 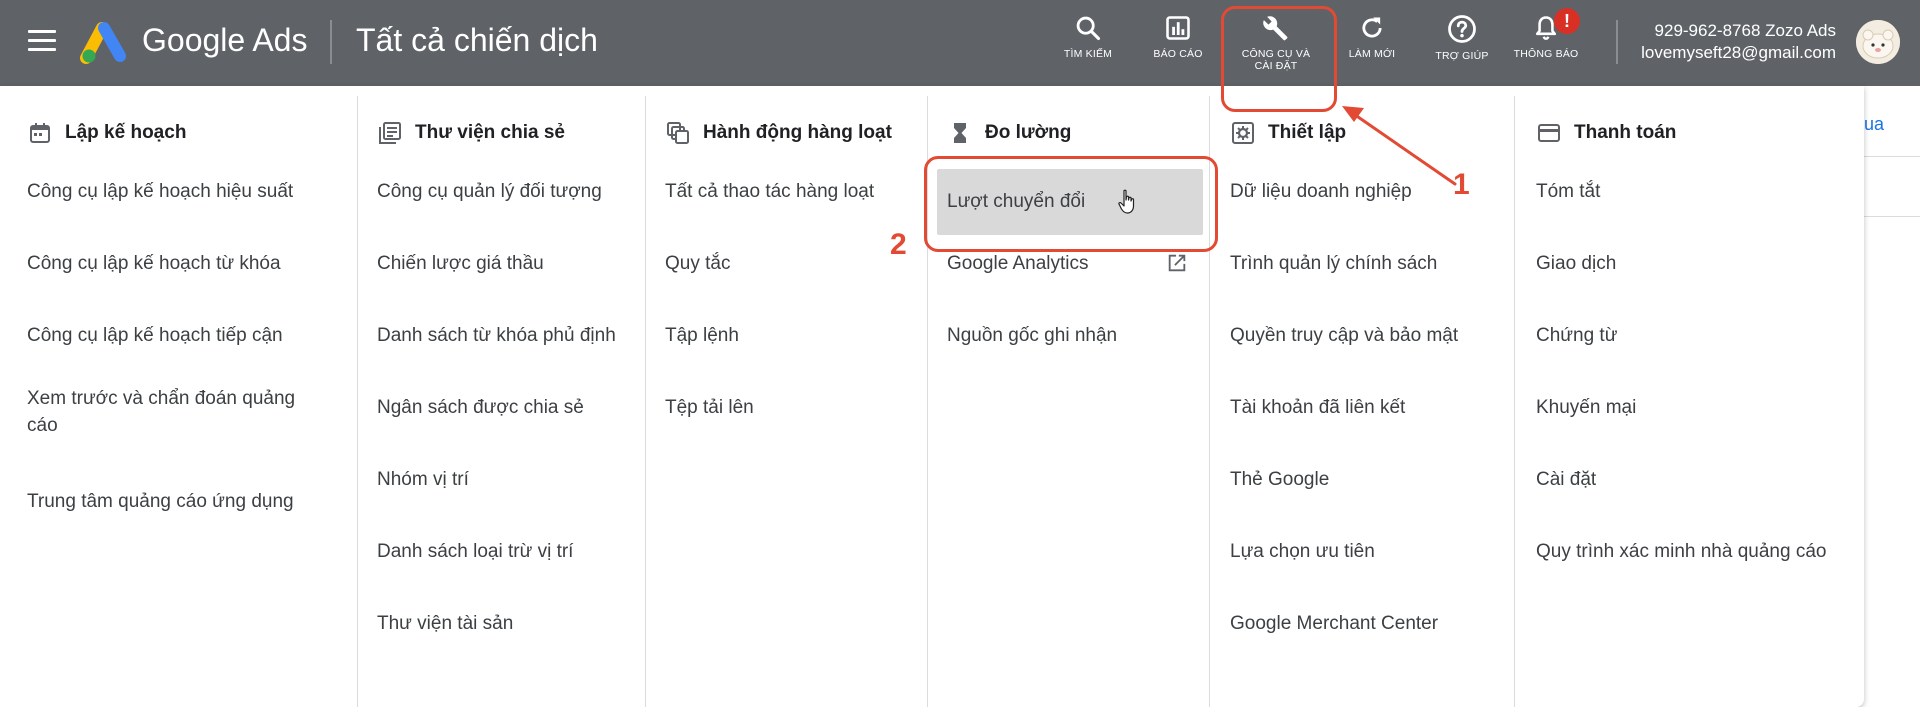 What do you see at coordinates (40, 133) in the screenshot?
I see `calendar-icon` at bounding box center [40, 133].